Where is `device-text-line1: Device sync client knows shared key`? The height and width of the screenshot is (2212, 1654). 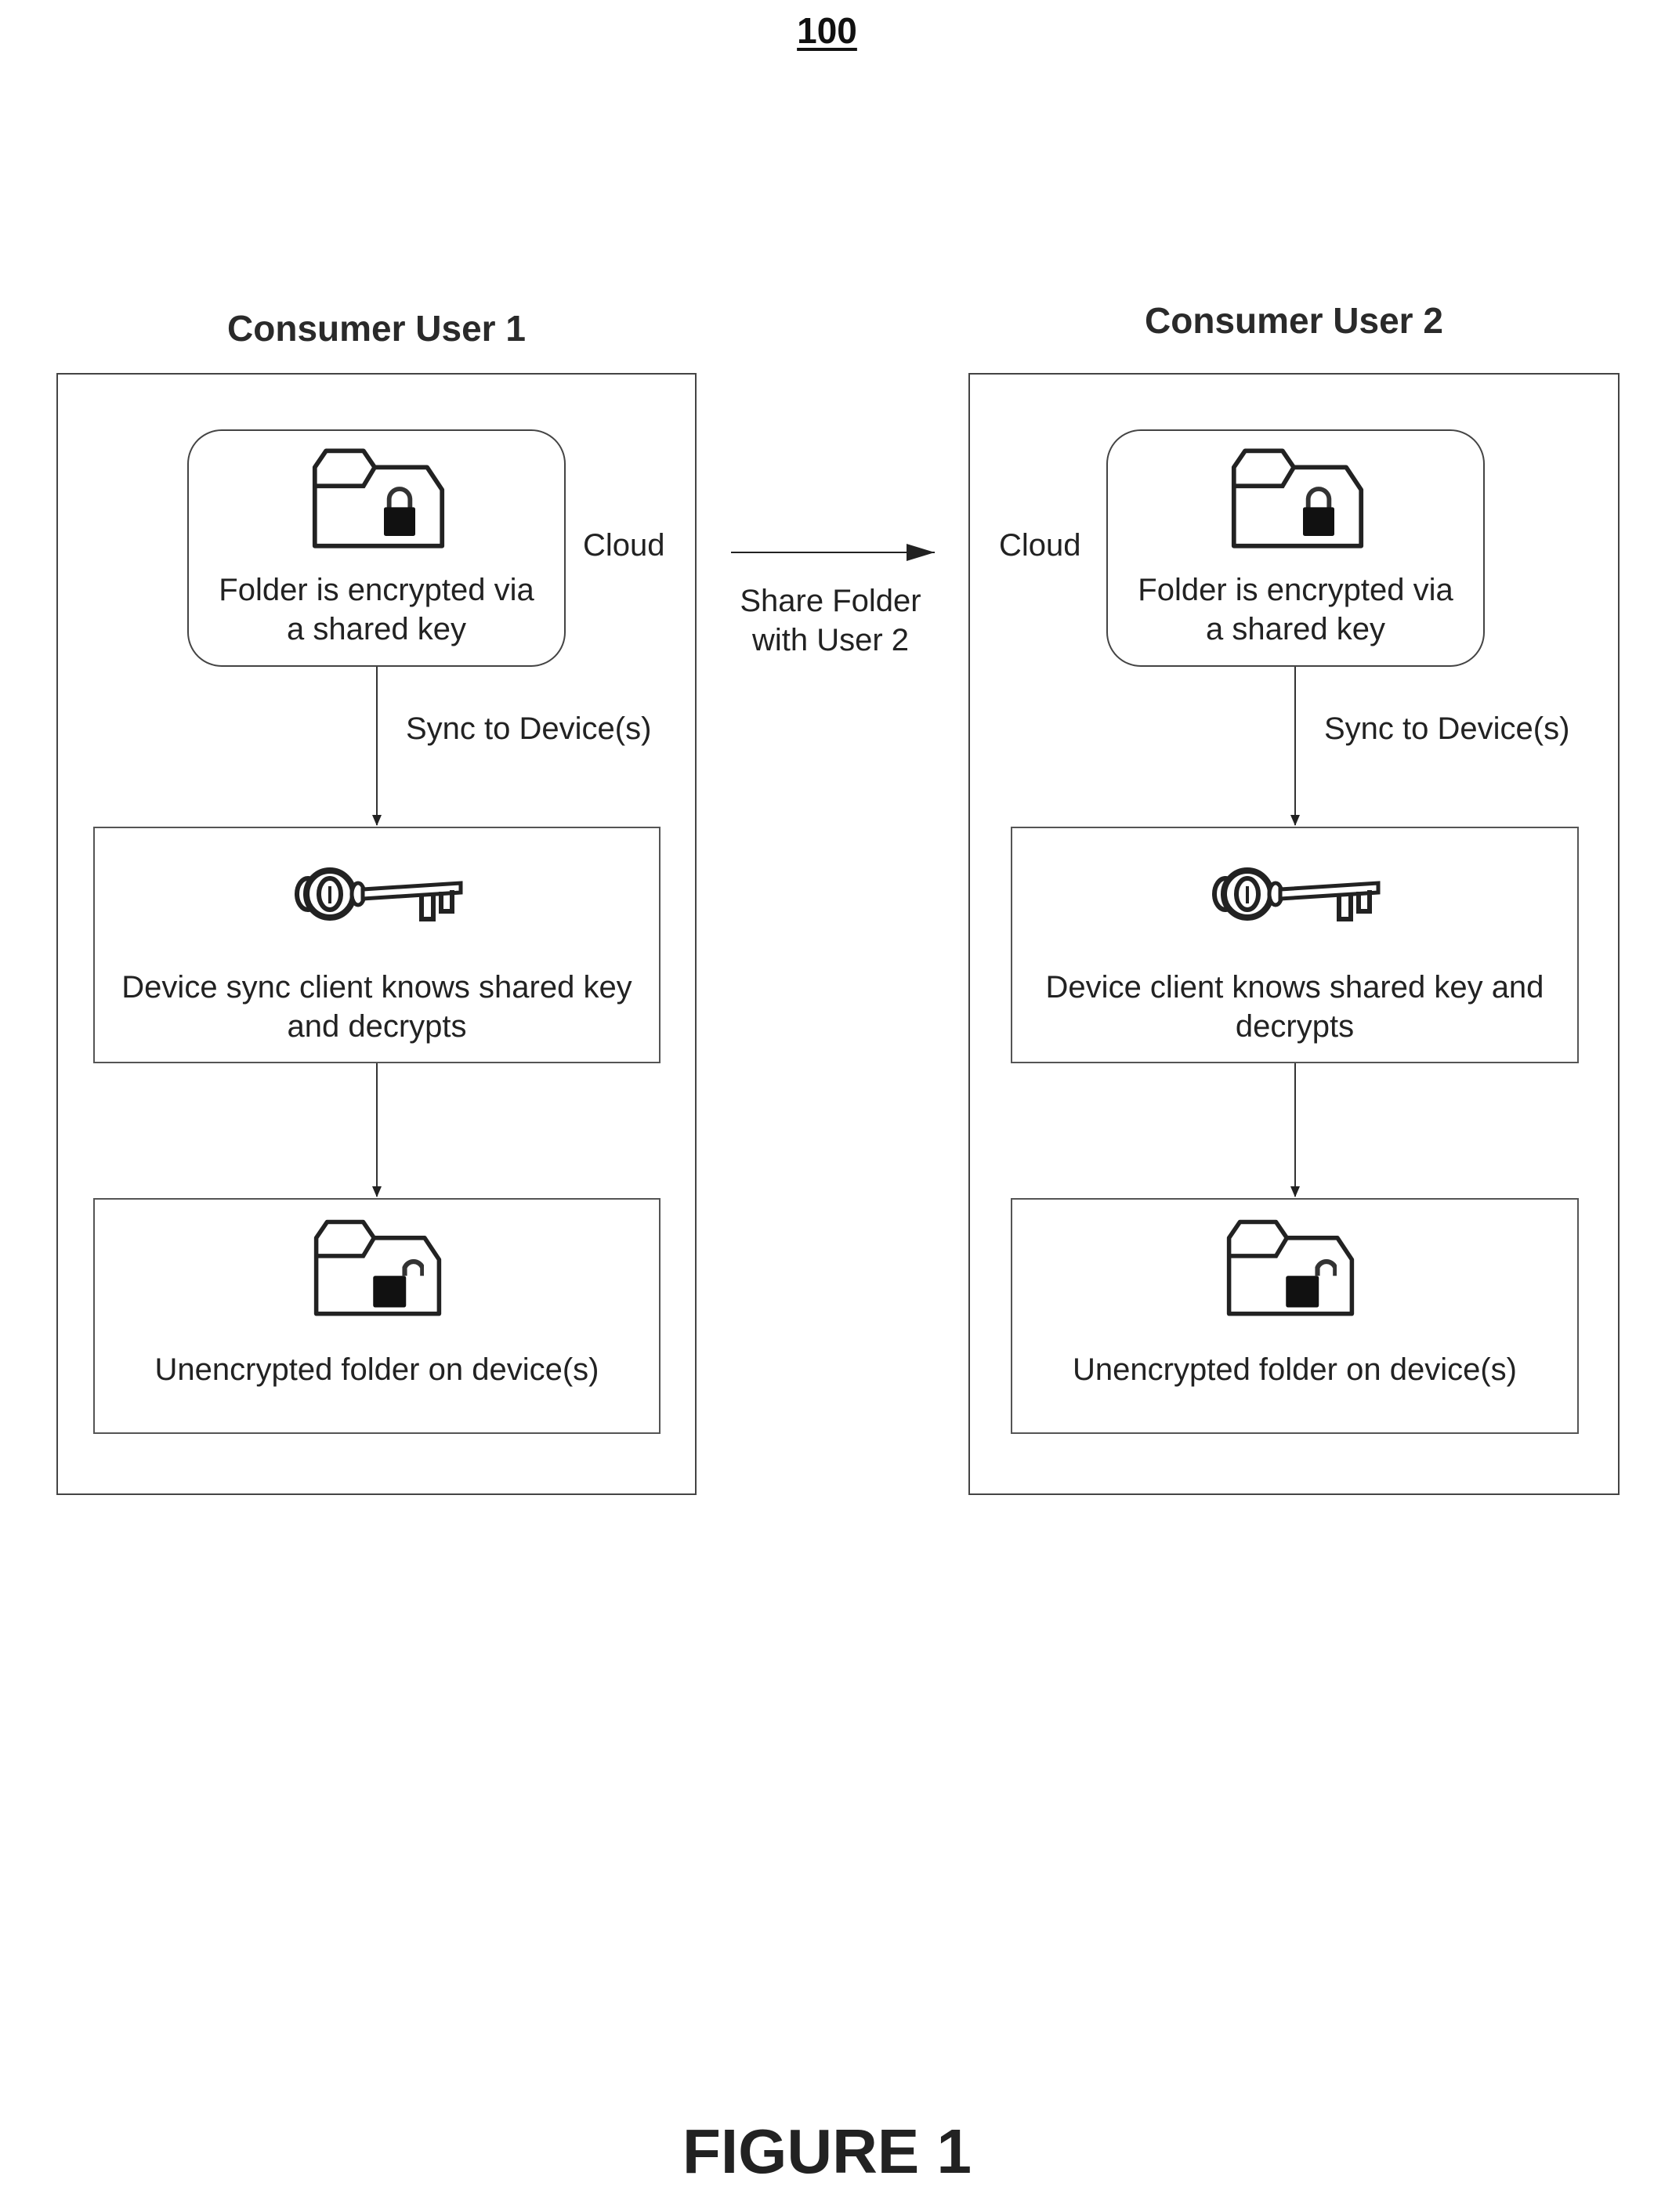
device-text-line1: Device sync client knows shared key is located at coordinates (376, 987).